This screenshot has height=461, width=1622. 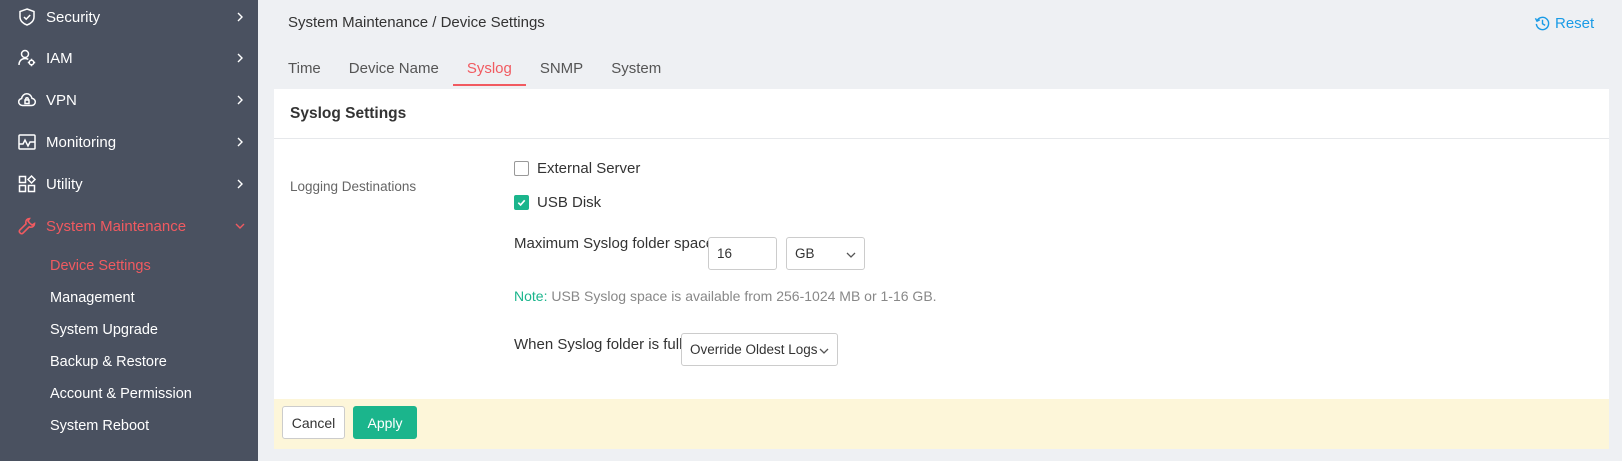 I want to click on panel-title: Syslog Settings, so click(x=941, y=114).